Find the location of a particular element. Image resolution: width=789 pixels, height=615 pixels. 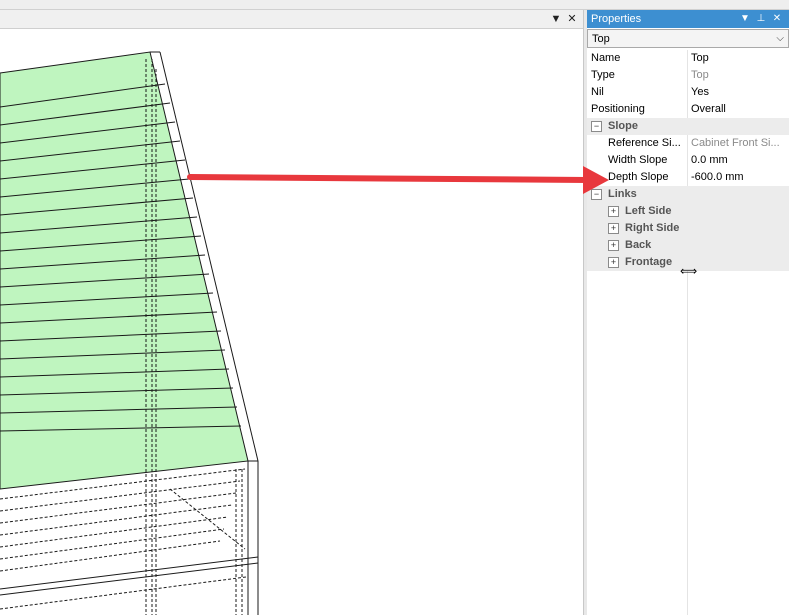

annotation-arrow-shaft is located at coordinates (389, 178).